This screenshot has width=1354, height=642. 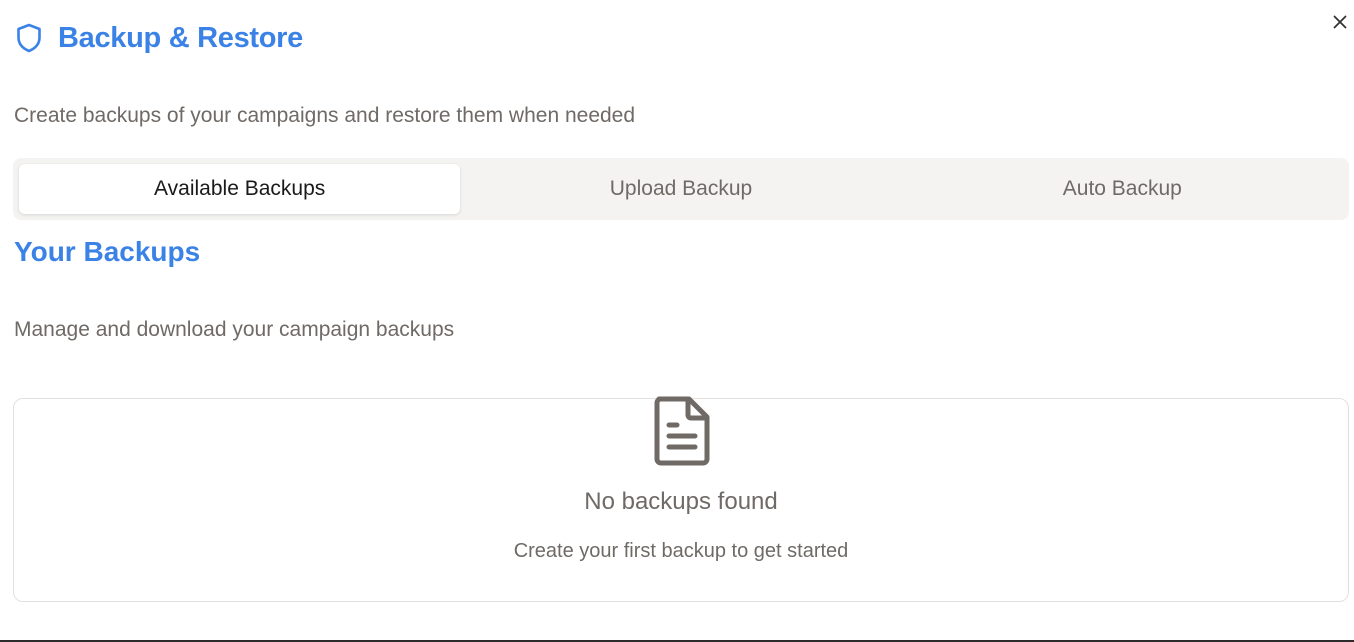 I want to click on section-title: Your Backups, so click(x=107, y=251).